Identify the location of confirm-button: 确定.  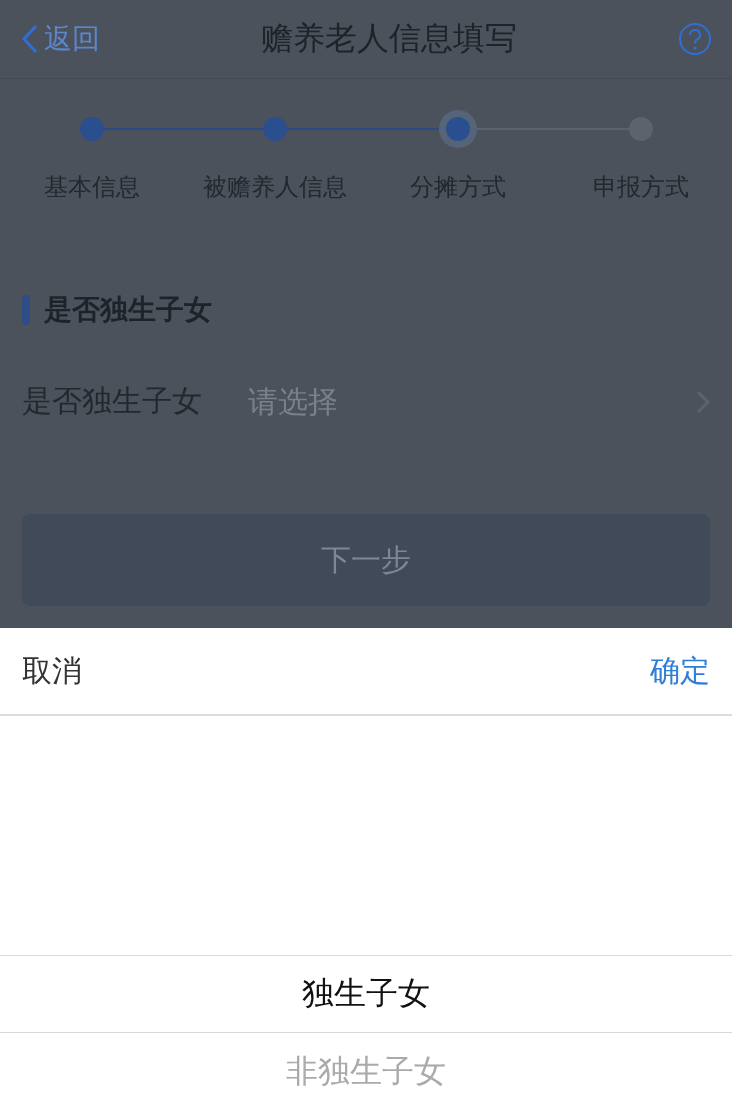
(680, 671).